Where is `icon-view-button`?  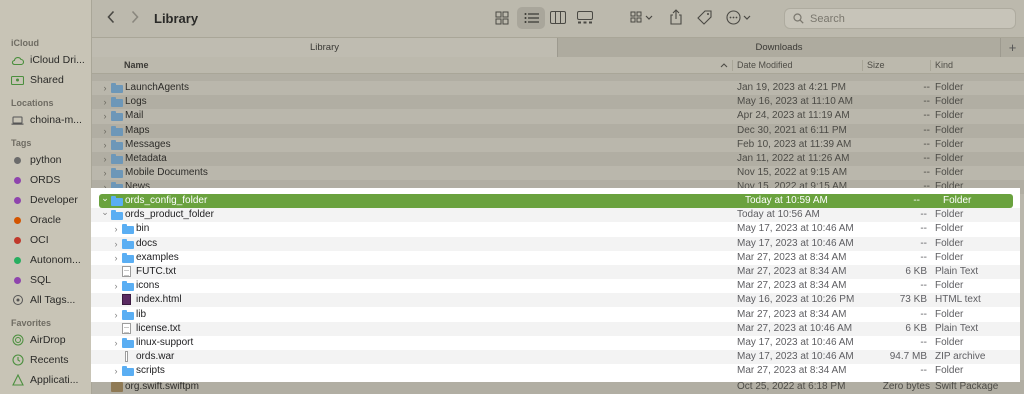 icon-view-button is located at coordinates (502, 18).